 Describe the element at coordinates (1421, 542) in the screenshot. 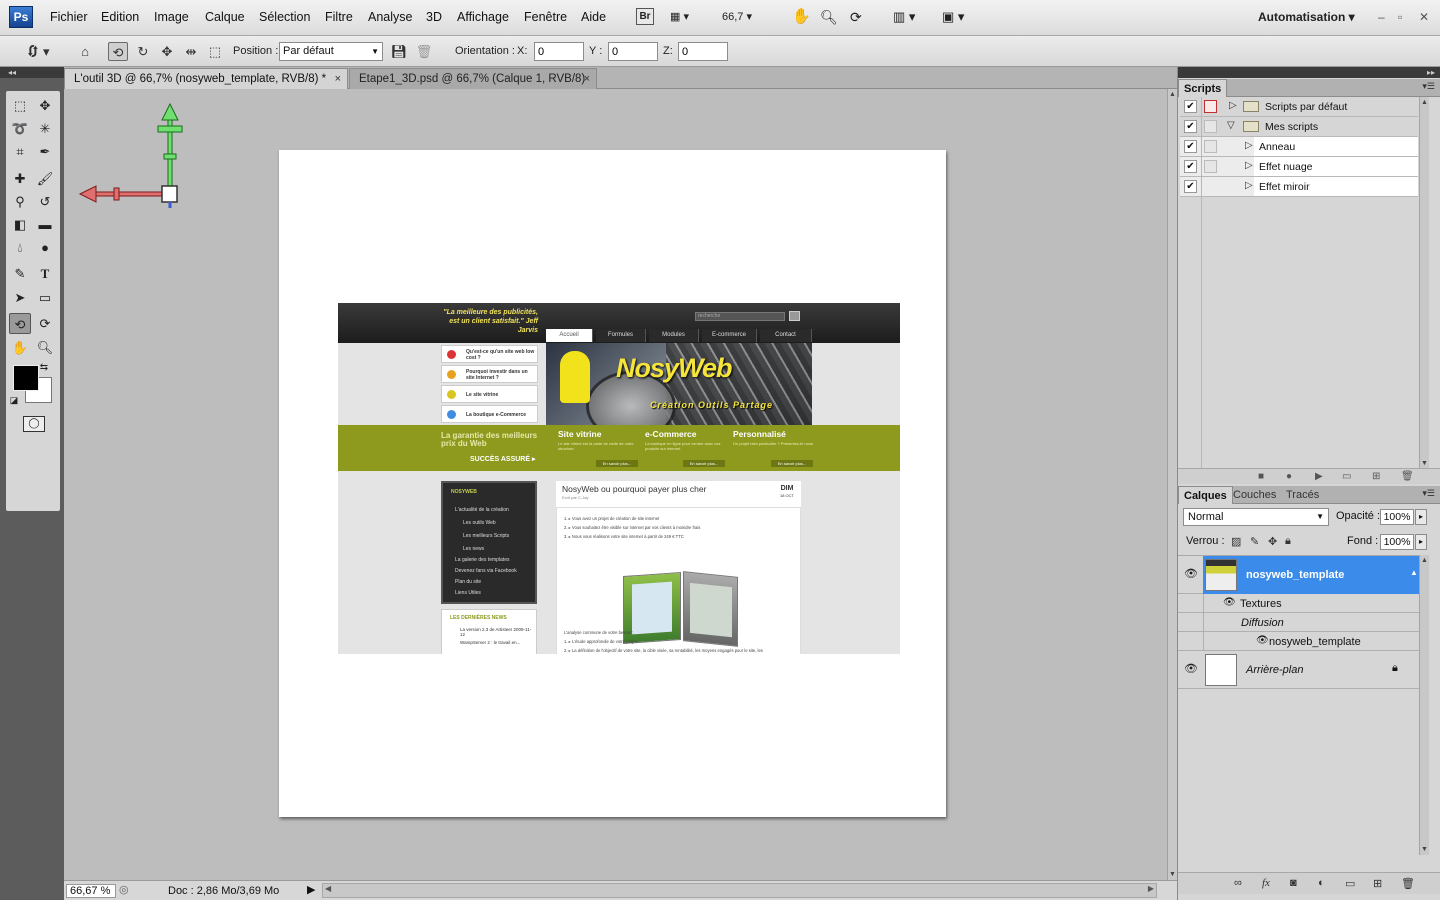

I see `fill-slider-arrow-icon: ▸` at that location.